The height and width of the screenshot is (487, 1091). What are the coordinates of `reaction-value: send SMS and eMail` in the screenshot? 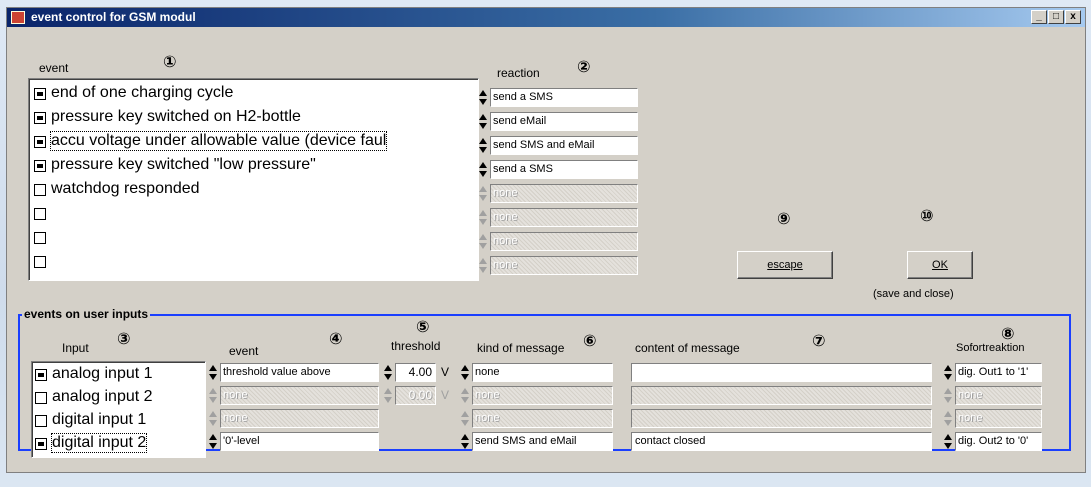 It's located at (564, 145).